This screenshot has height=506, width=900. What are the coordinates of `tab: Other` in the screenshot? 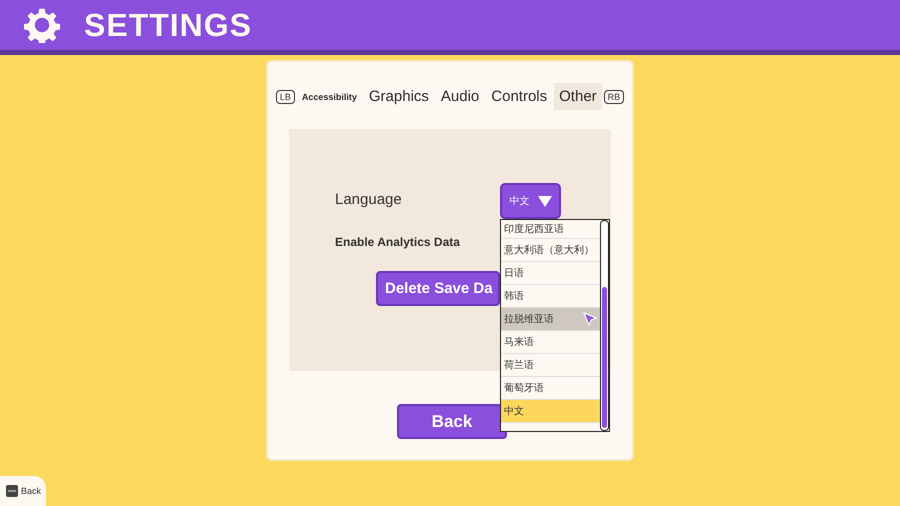 It's located at (578, 96).